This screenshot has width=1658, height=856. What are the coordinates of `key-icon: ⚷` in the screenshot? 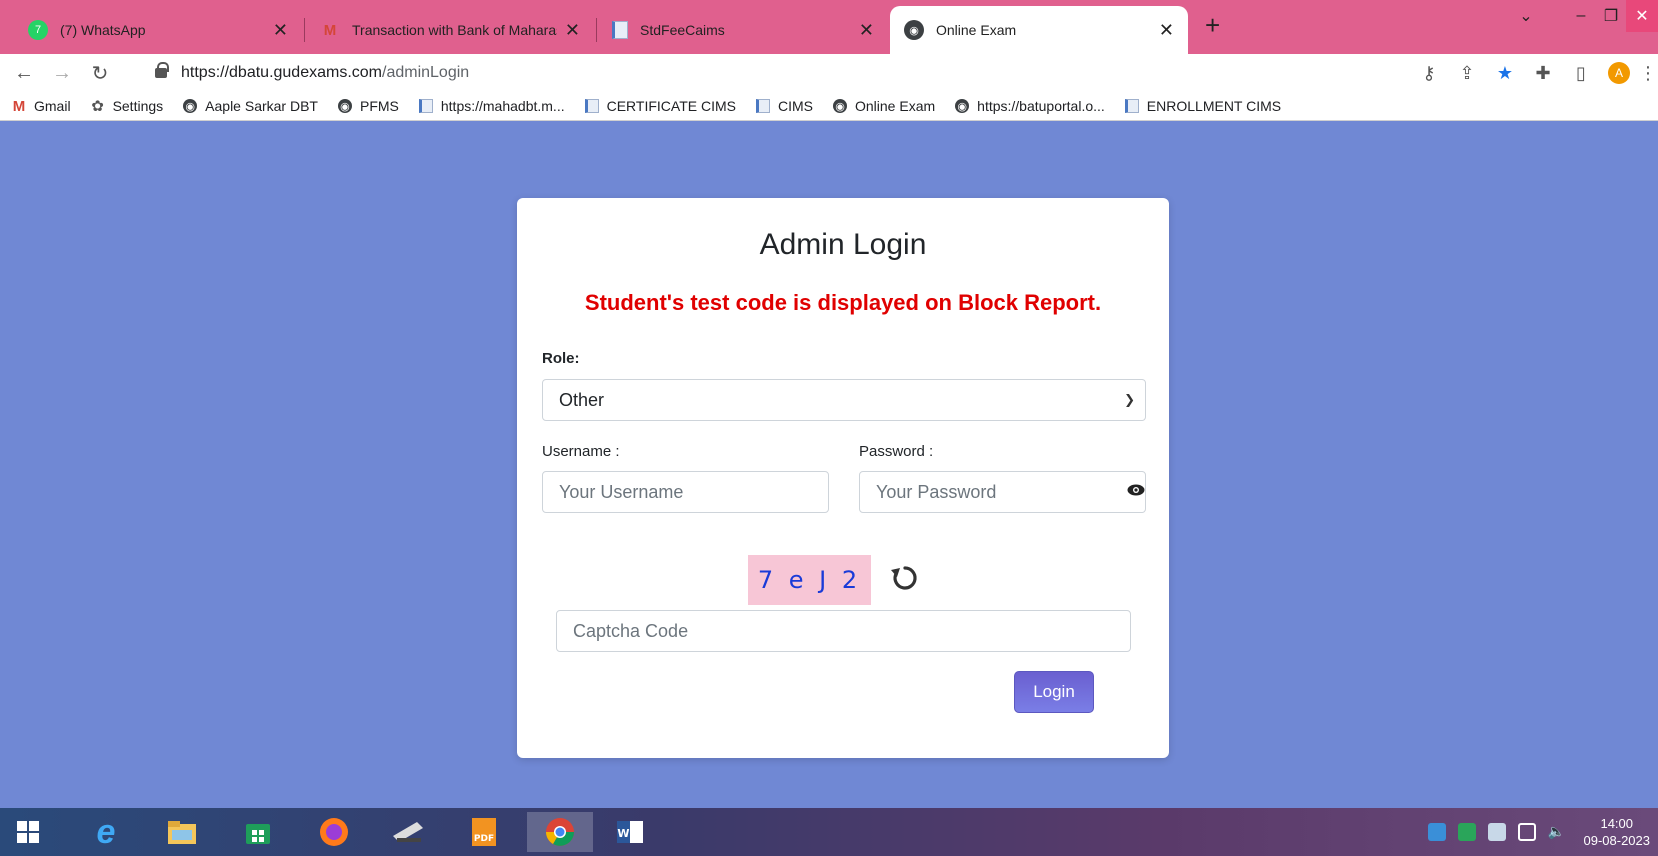 It's located at (1429, 73).